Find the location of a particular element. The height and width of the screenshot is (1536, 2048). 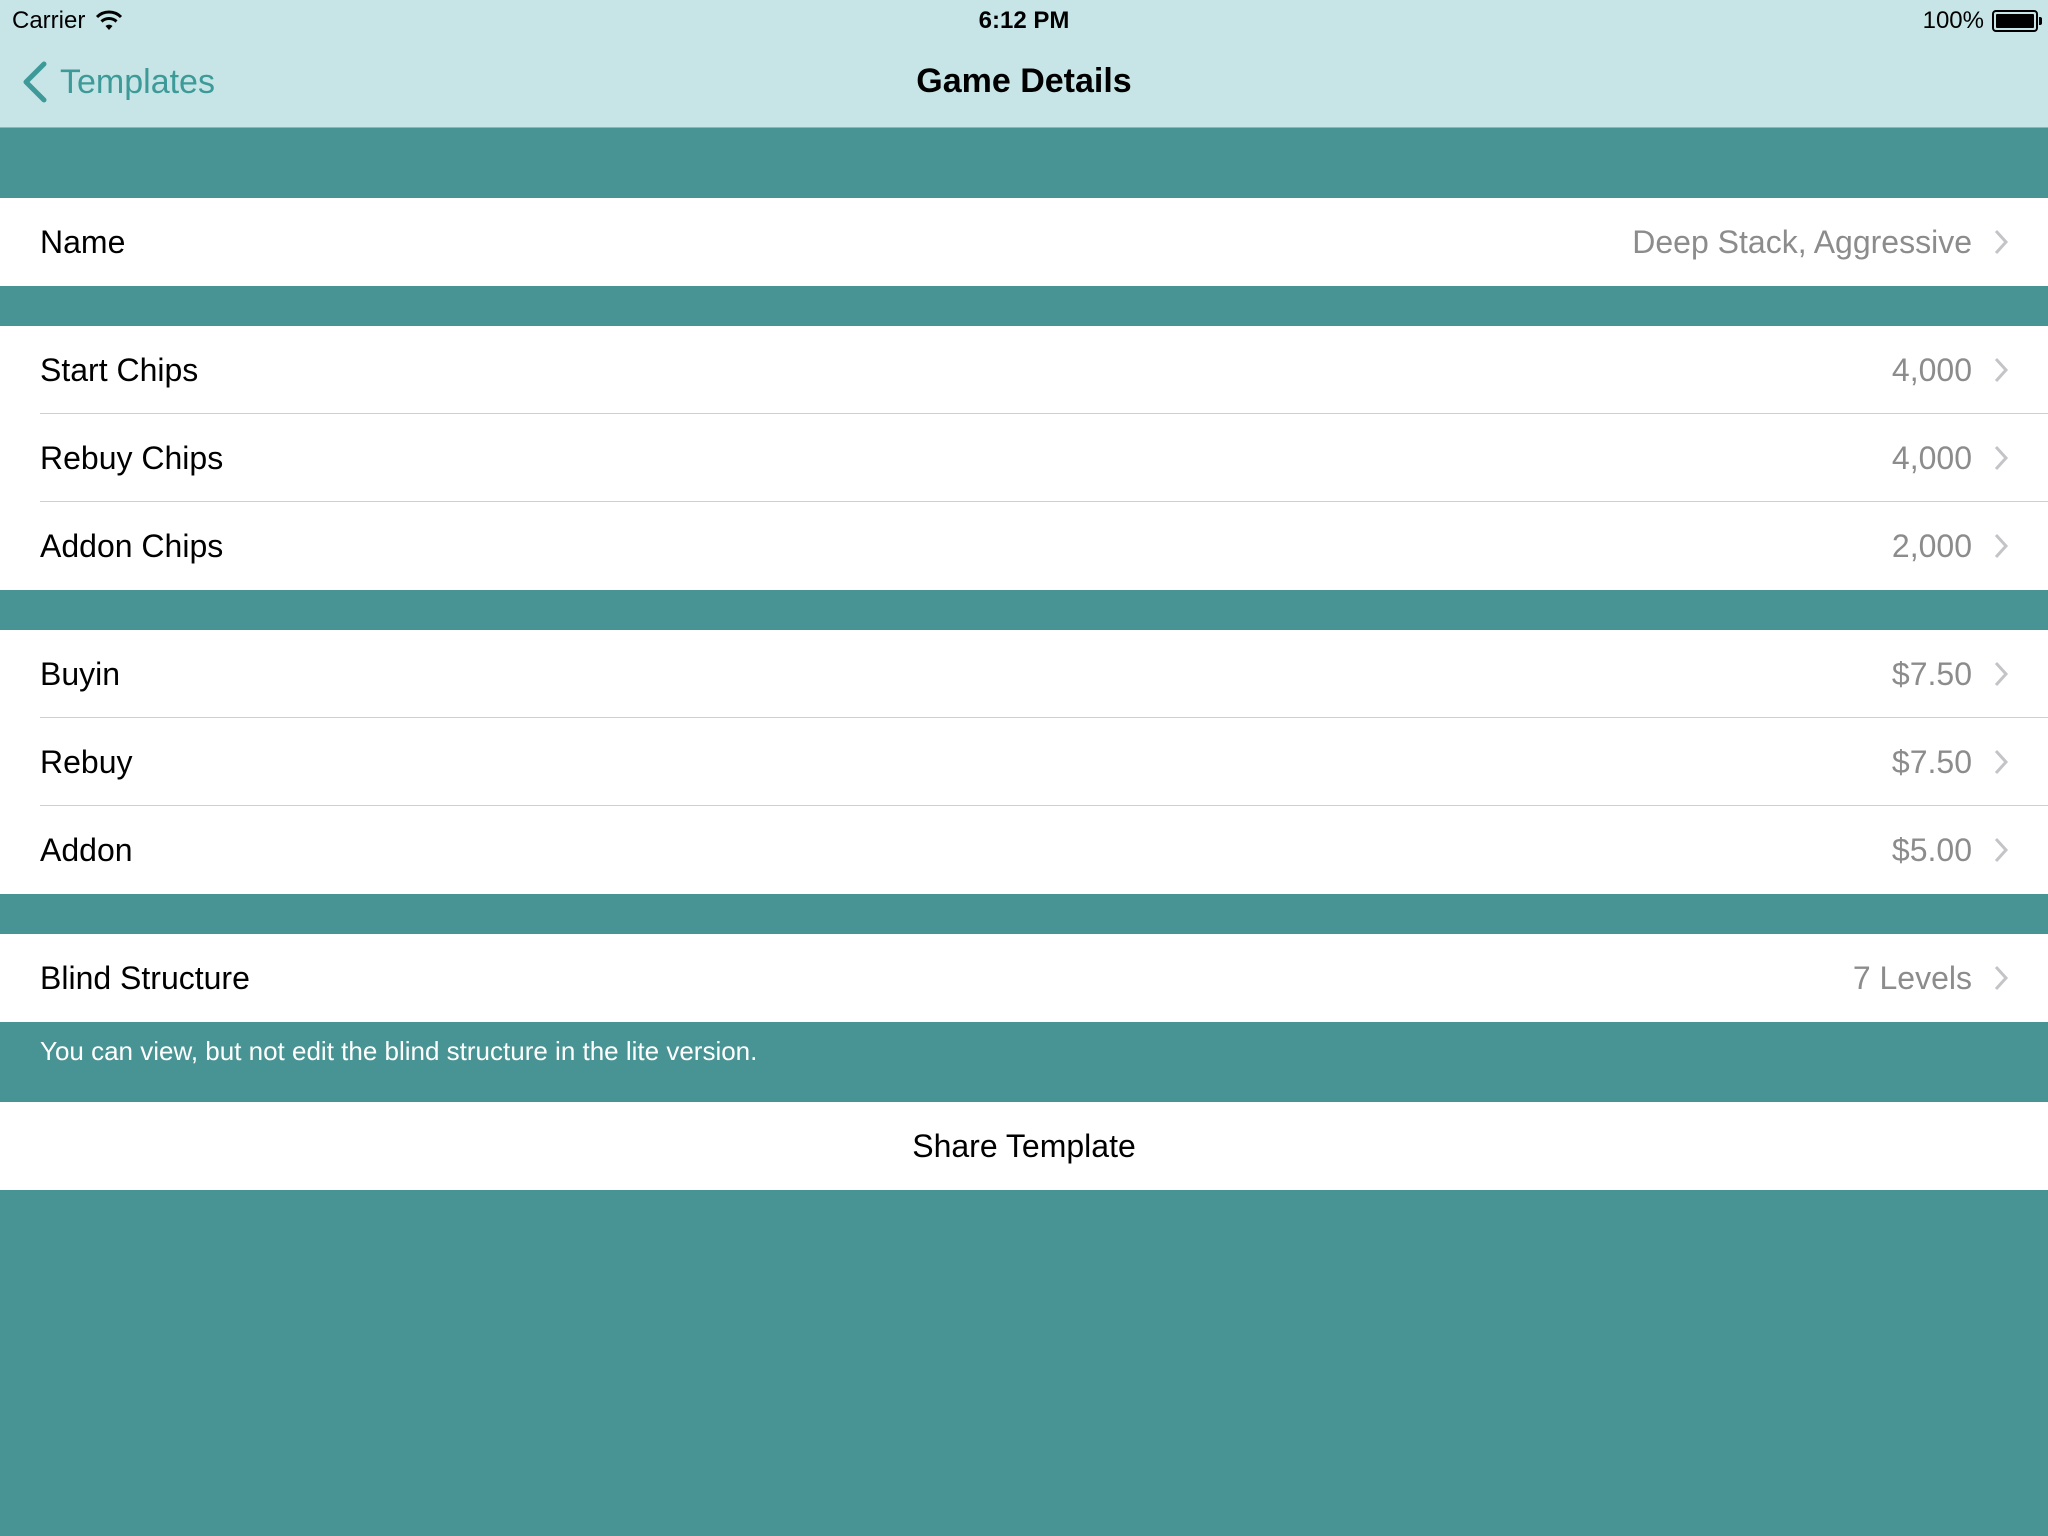

row-label: Blind Structure is located at coordinates (145, 977).